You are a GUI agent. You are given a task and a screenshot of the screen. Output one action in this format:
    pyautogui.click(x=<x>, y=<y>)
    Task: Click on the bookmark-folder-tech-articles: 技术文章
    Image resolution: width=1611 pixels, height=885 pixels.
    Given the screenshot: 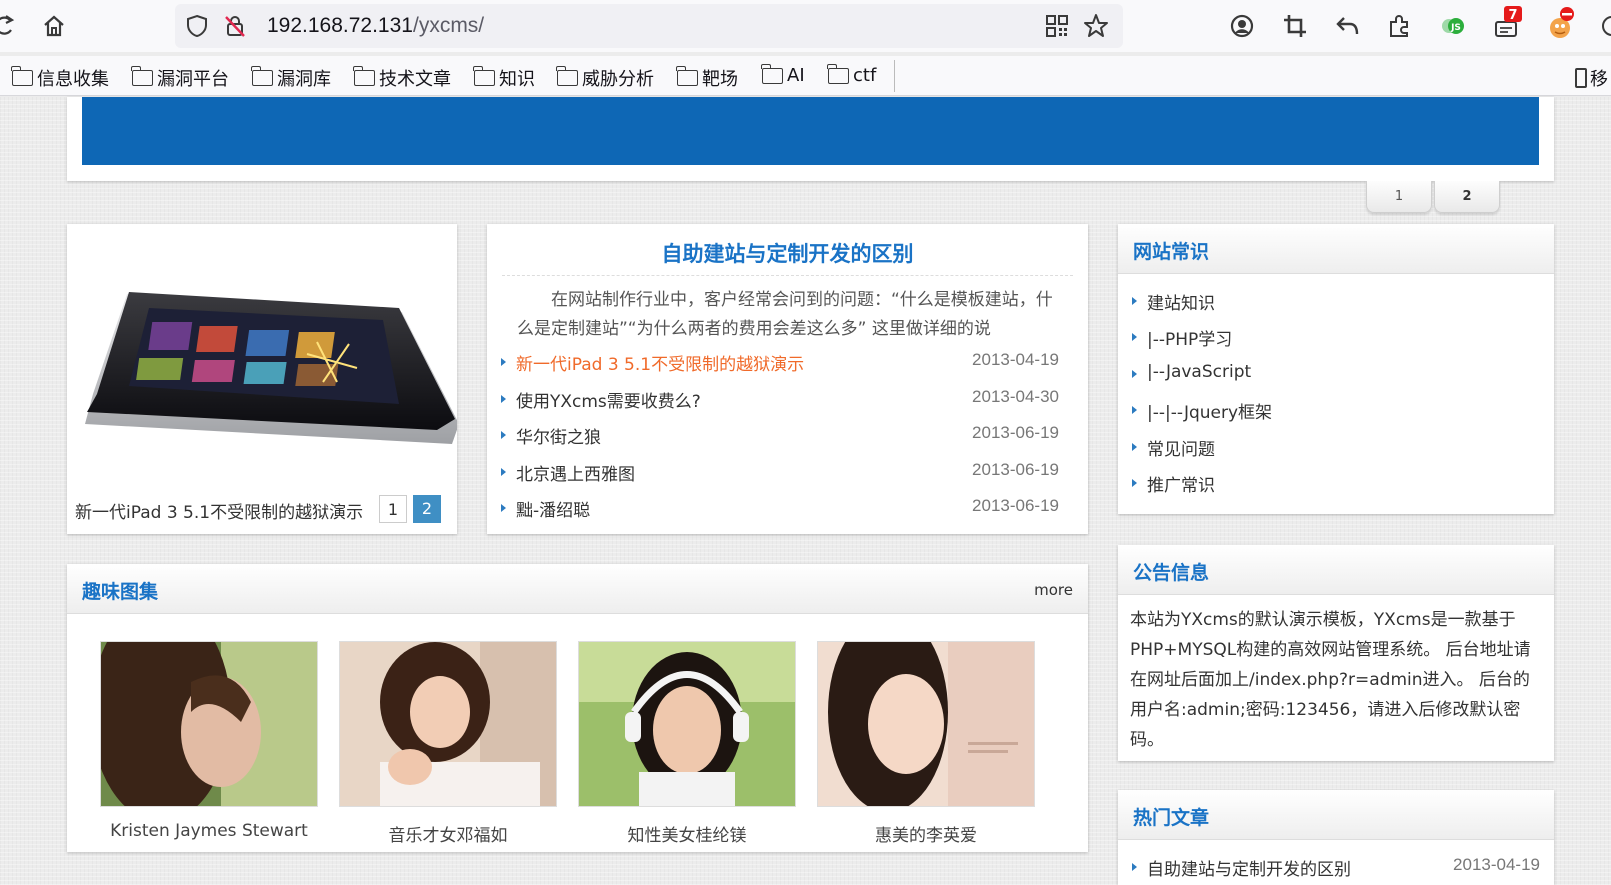 What is the action you would take?
    pyautogui.click(x=402, y=78)
    